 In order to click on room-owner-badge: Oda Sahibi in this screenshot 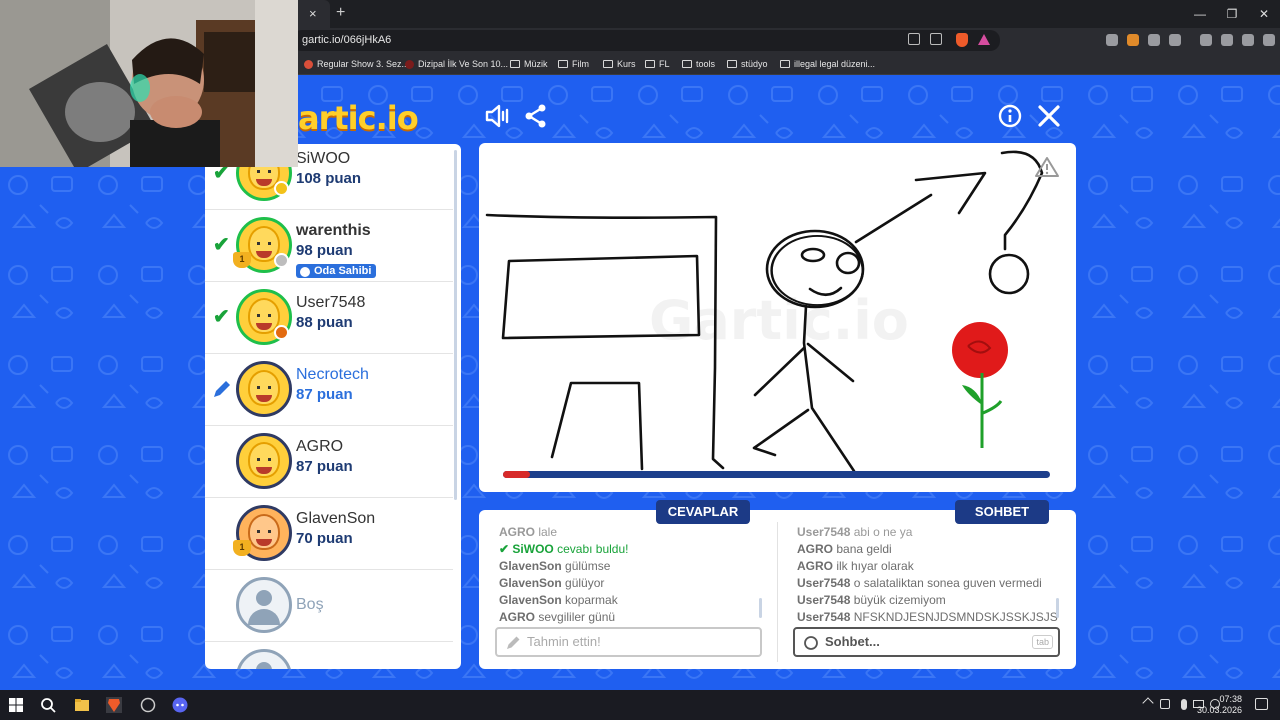, I will do `click(336, 271)`.